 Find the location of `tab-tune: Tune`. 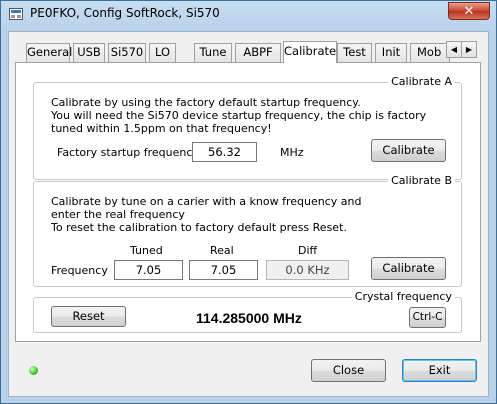

tab-tune: Tune is located at coordinates (213, 52).